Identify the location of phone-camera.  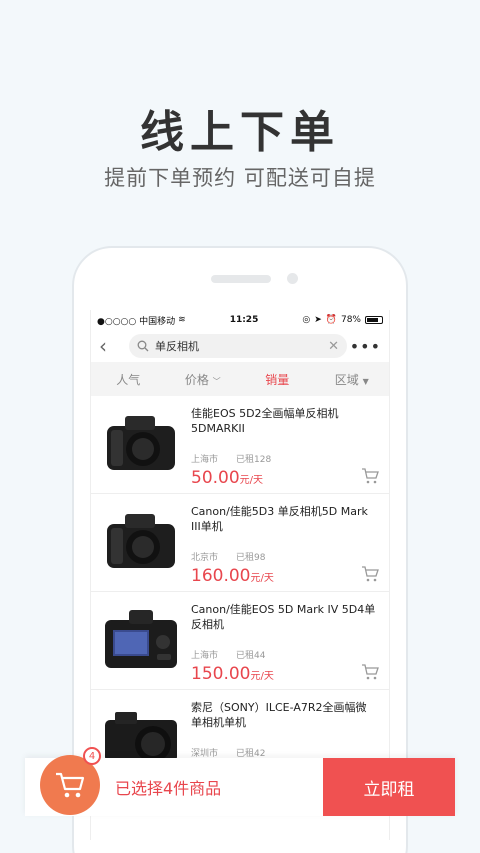
(292, 278).